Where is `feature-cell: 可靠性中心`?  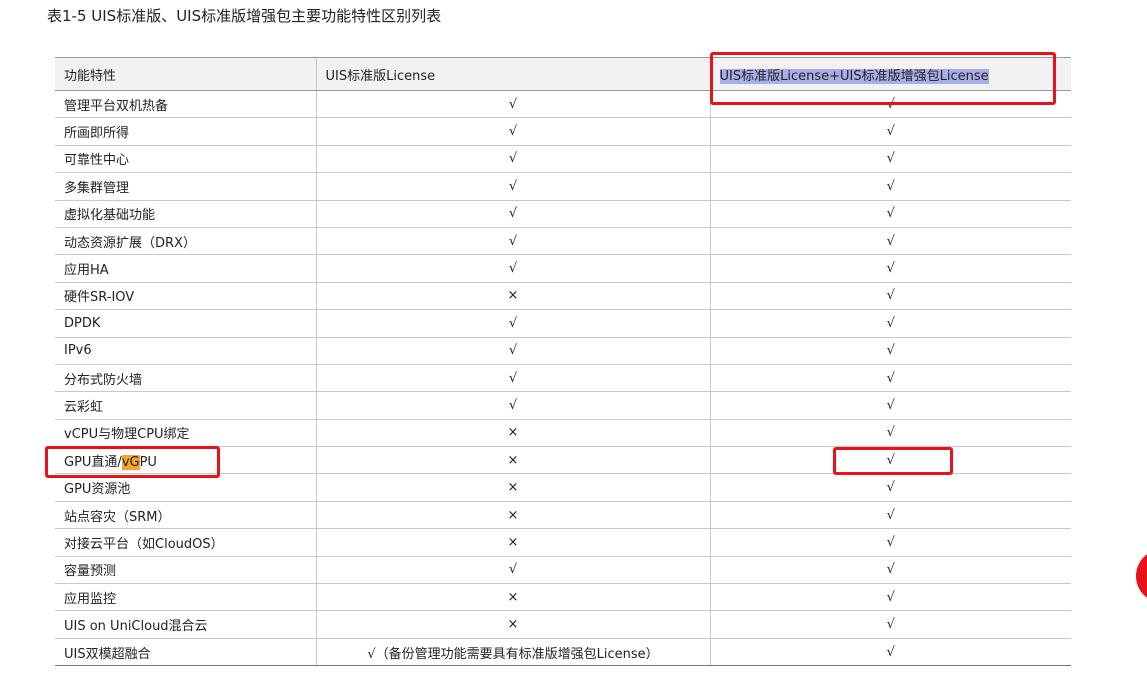 feature-cell: 可靠性中心 is located at coordinates (185, 159).